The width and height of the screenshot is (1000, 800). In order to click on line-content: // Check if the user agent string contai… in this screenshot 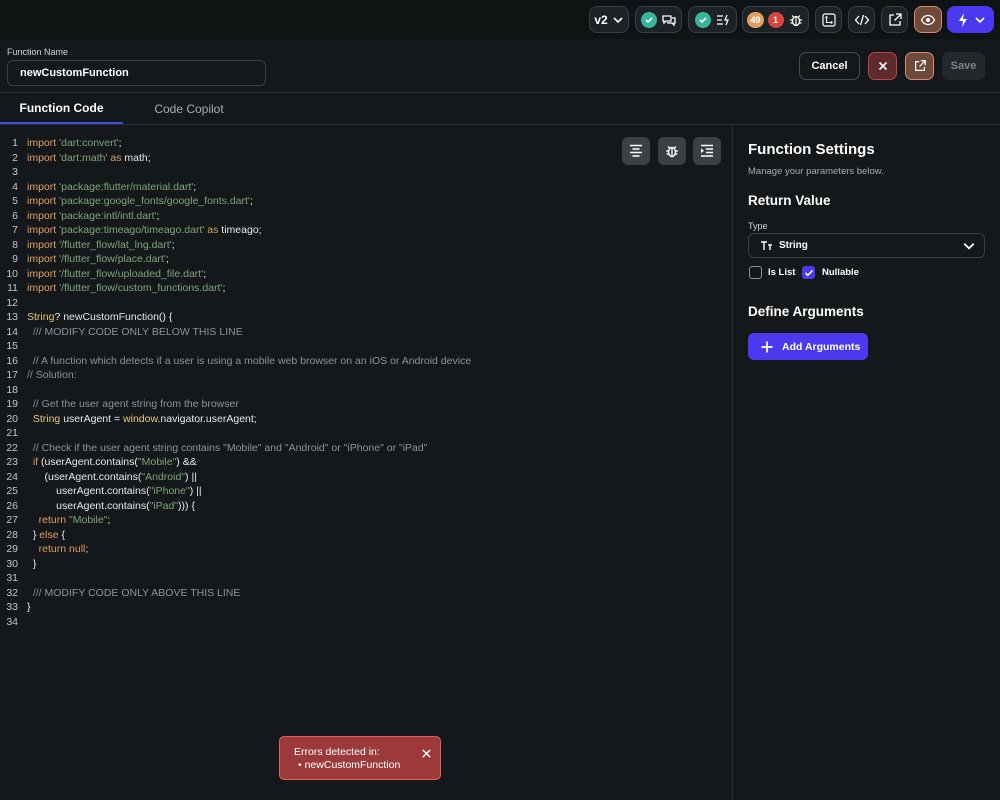, I will do `click(223, 448)`.